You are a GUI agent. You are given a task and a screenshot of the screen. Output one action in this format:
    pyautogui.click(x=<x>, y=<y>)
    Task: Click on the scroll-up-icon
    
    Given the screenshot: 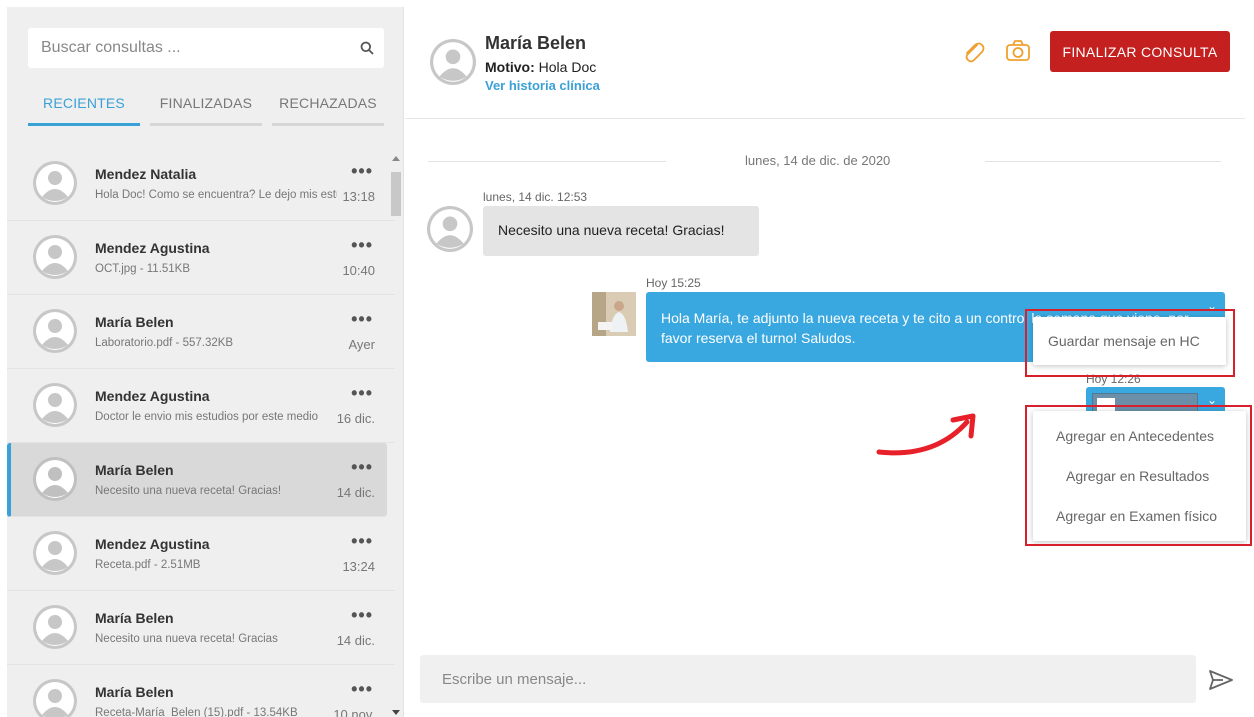 What is the action you would take?
    pyautogui.click(x=396, y=158)
    